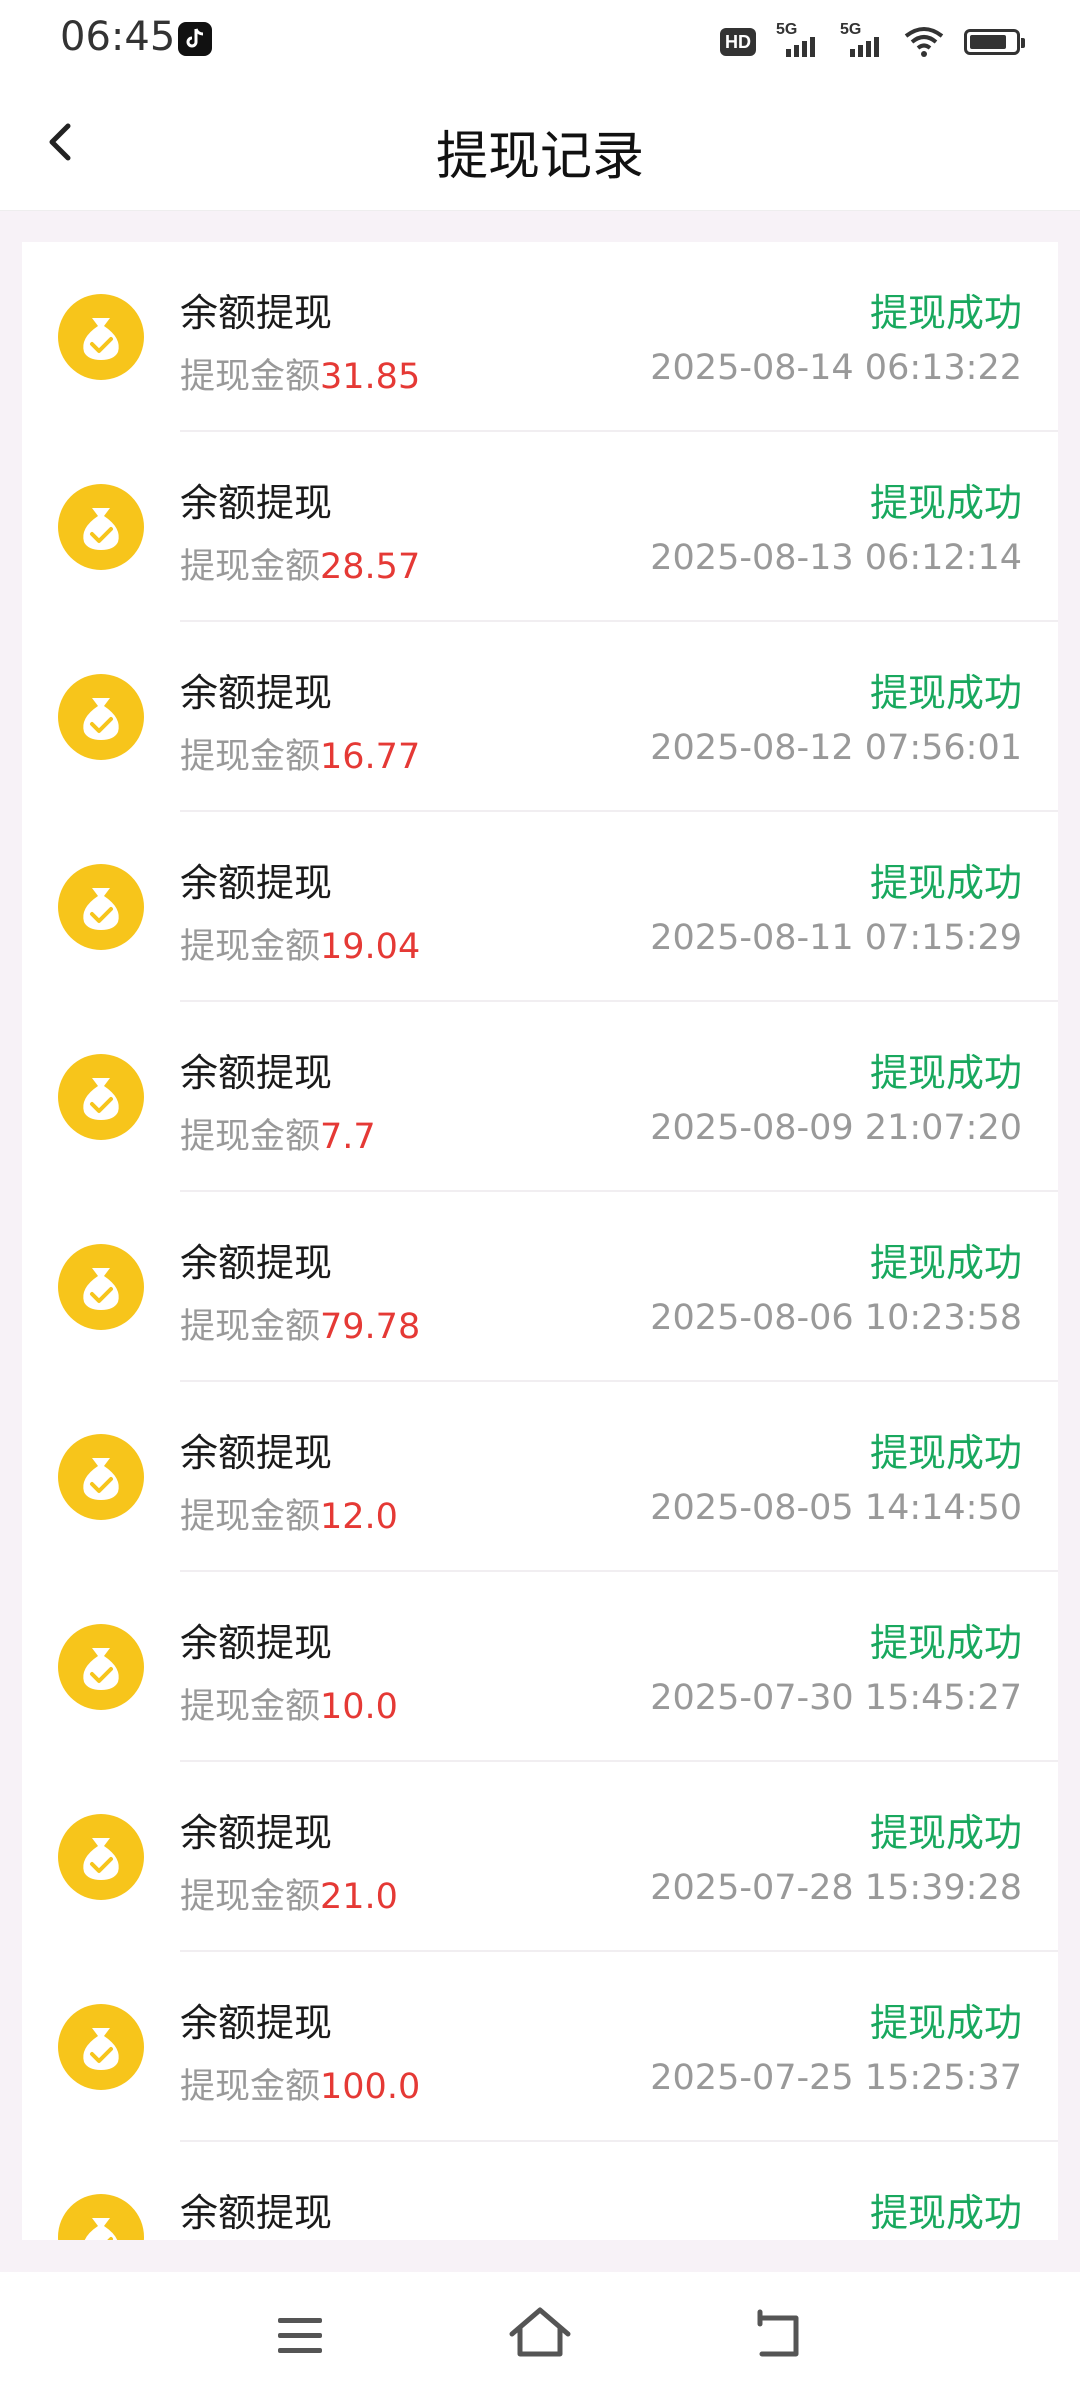  Describe the element at coordinates (359, 1897) in the screenshot. I see `amount-value: 21.0` at that location.